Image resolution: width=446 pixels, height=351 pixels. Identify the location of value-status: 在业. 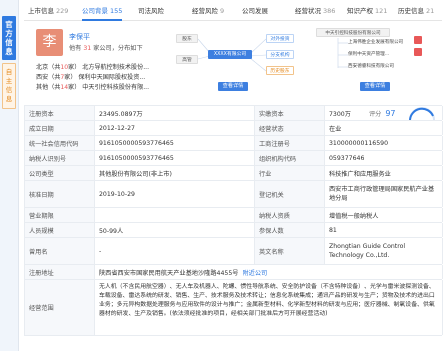
(384, 128).